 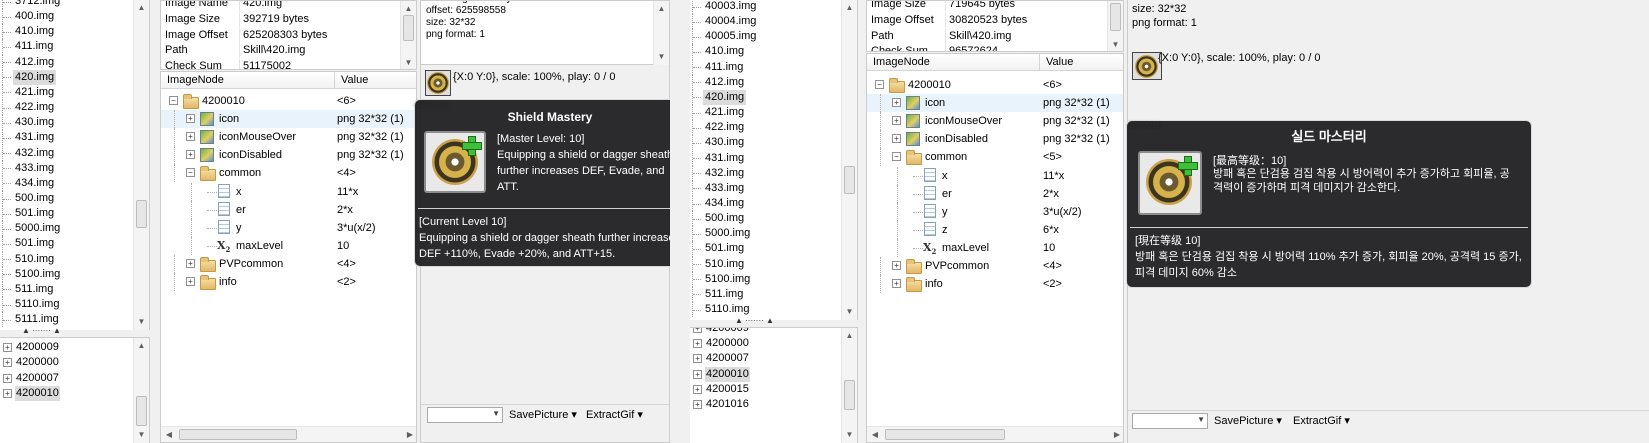 What do you see at coordinates (774, 37) in the screenshot?
I see `file-list-item: 40005.img` at bounding box center [774, 37].